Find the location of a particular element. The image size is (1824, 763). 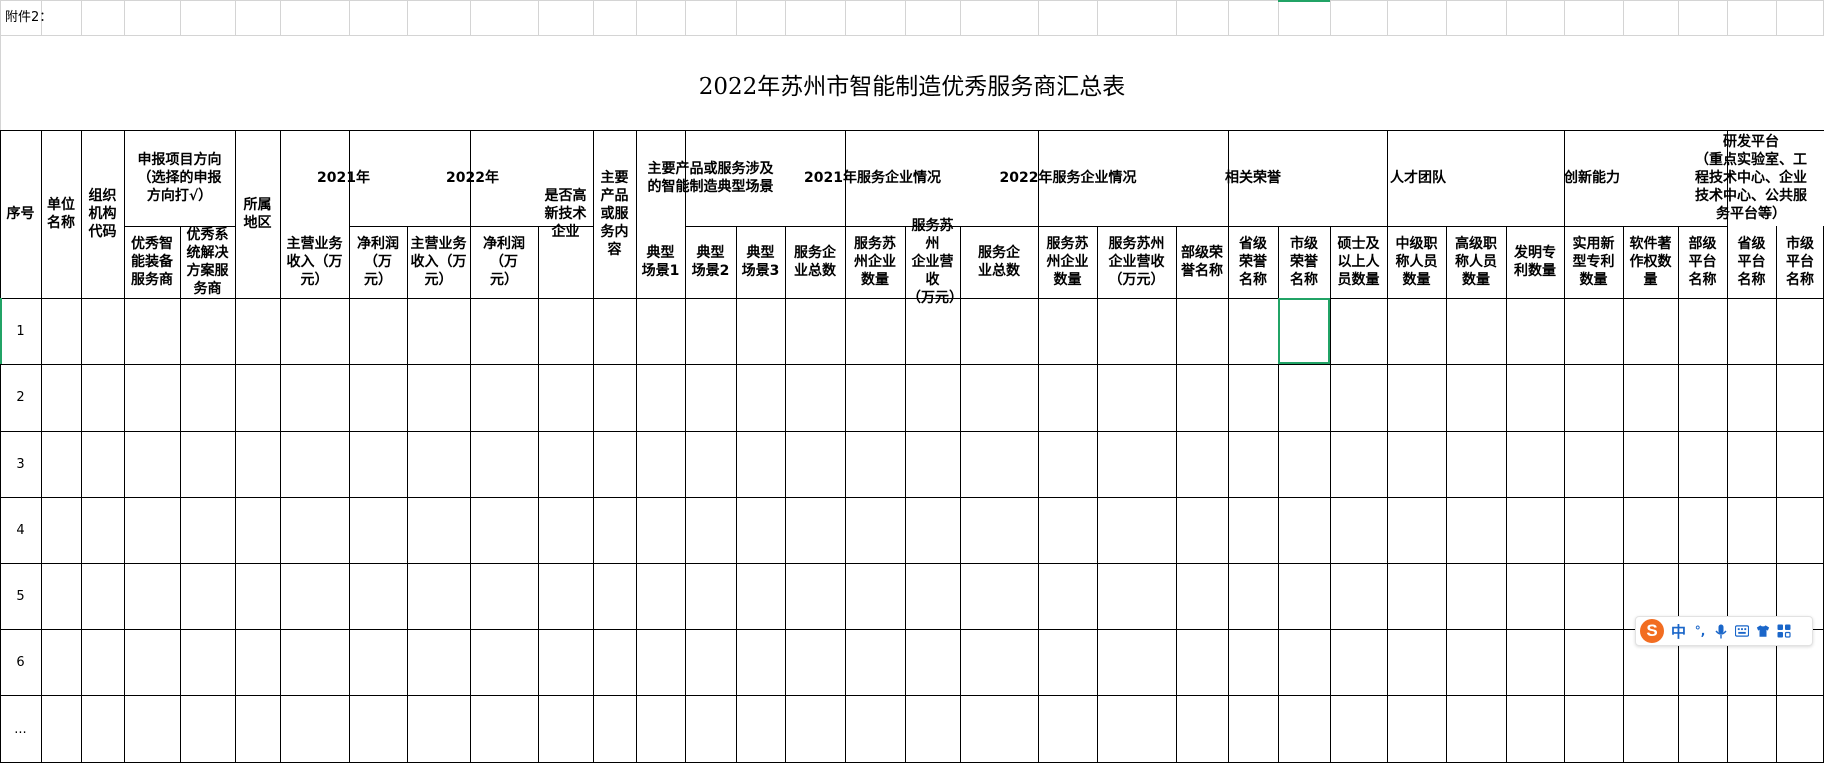

table-row-number: 4 is located at coordinates (20, 530).